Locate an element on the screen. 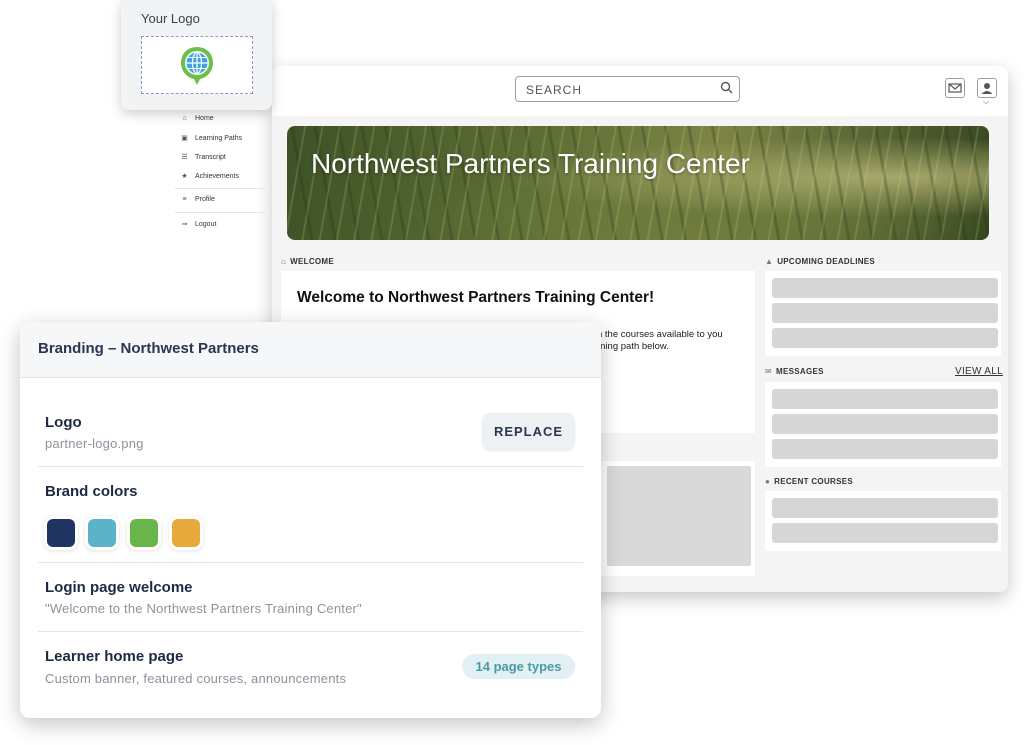  clock-icon: ● is located at coordinates (768, 481).